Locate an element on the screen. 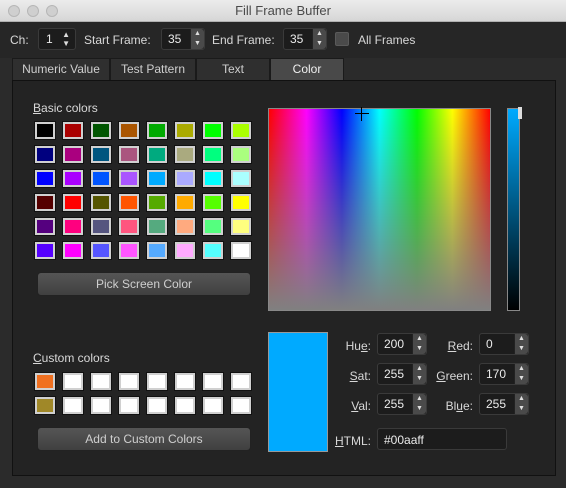 Image resolution: width=566 pixels, height=488 pixels. pick-screen-color-button: Pick Screen Color is located at coordinates (144, 284).